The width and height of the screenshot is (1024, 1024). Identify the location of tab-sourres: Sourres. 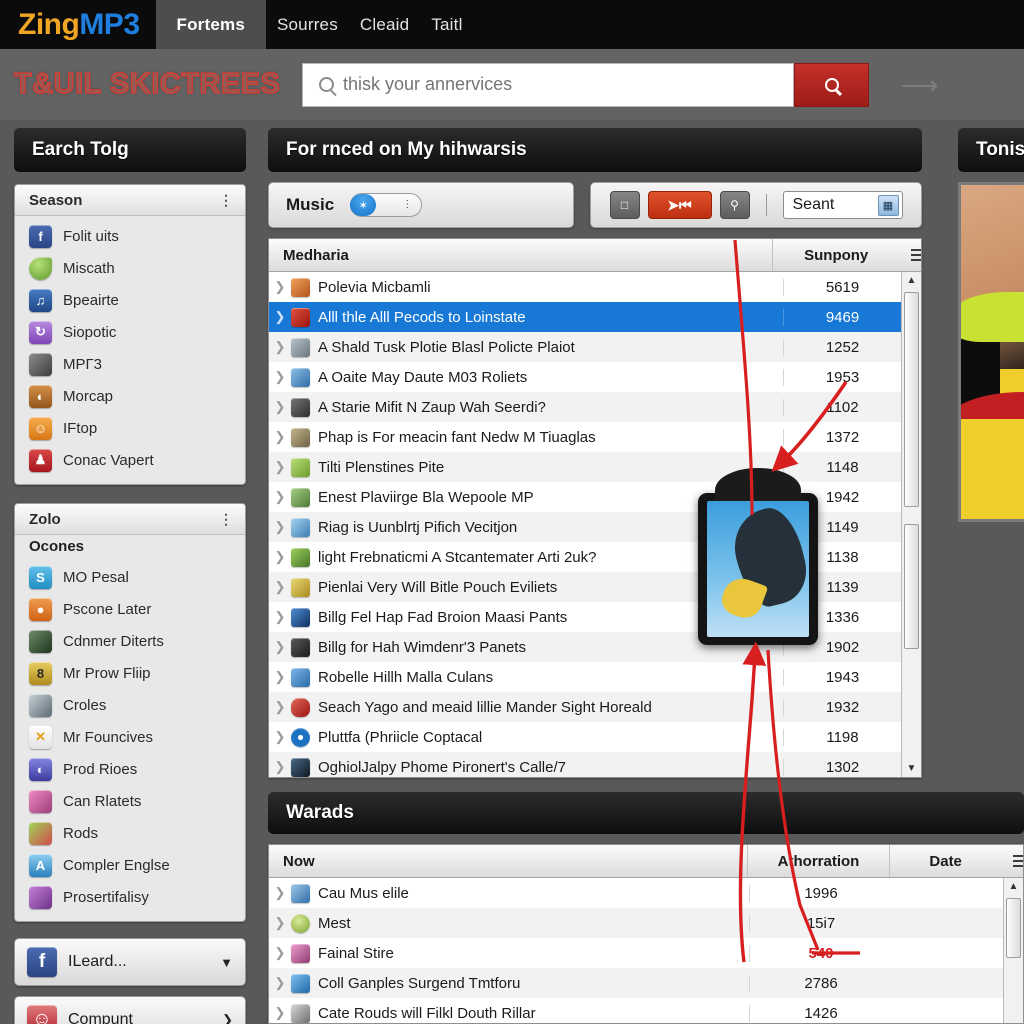
(307, 24).